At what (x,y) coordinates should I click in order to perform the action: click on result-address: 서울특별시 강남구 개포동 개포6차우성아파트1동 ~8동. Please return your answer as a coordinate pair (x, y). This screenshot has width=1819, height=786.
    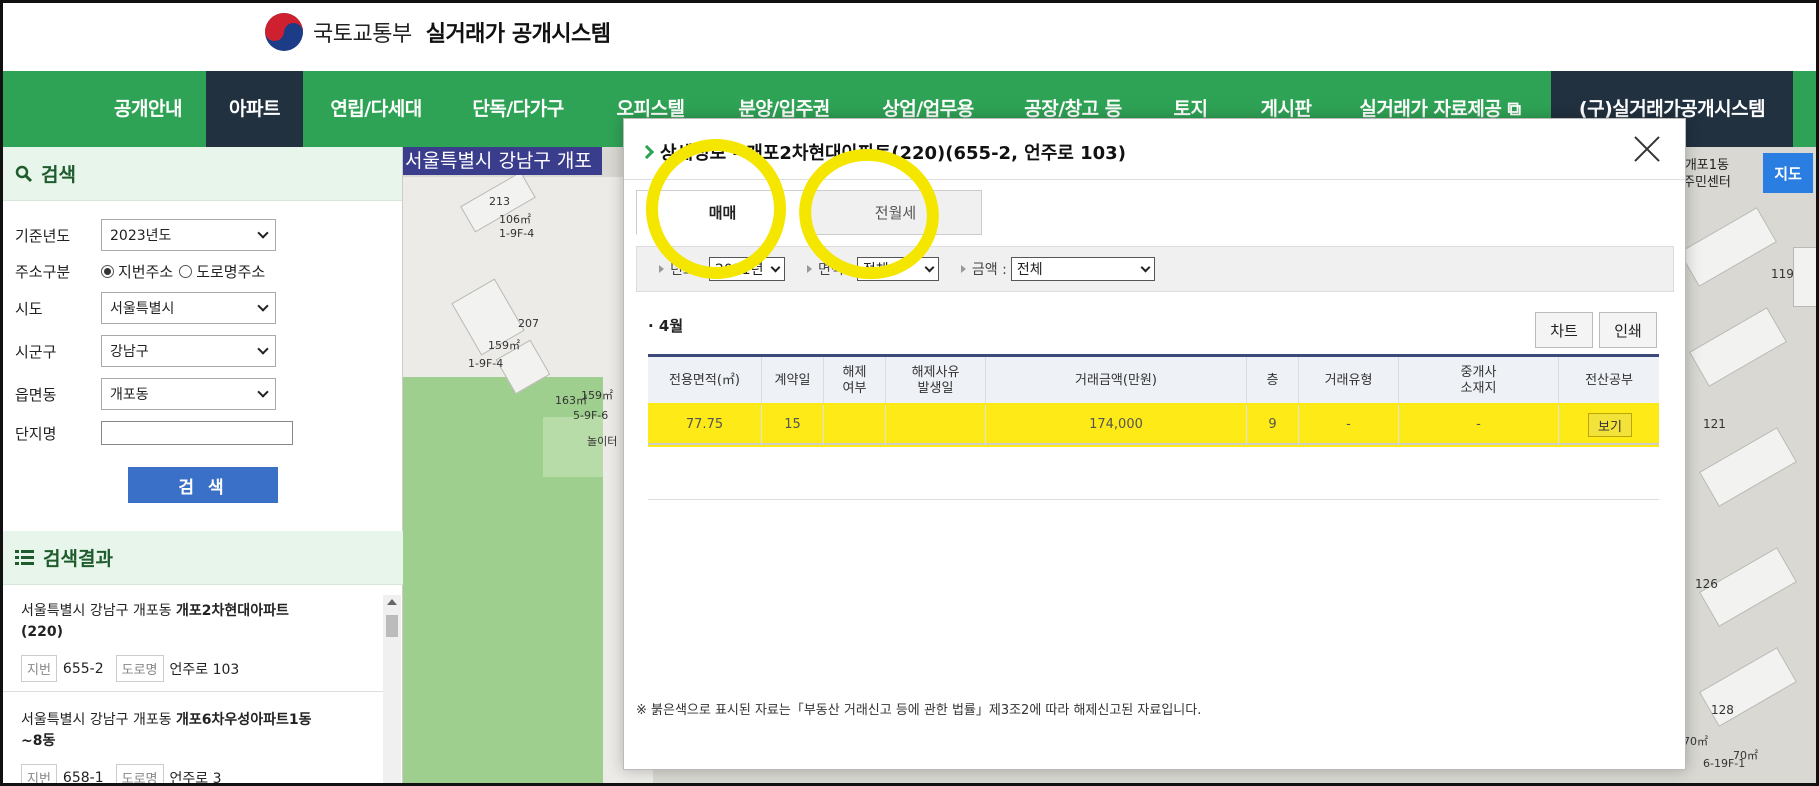
    Looking at the image, I should click on (202, 731).